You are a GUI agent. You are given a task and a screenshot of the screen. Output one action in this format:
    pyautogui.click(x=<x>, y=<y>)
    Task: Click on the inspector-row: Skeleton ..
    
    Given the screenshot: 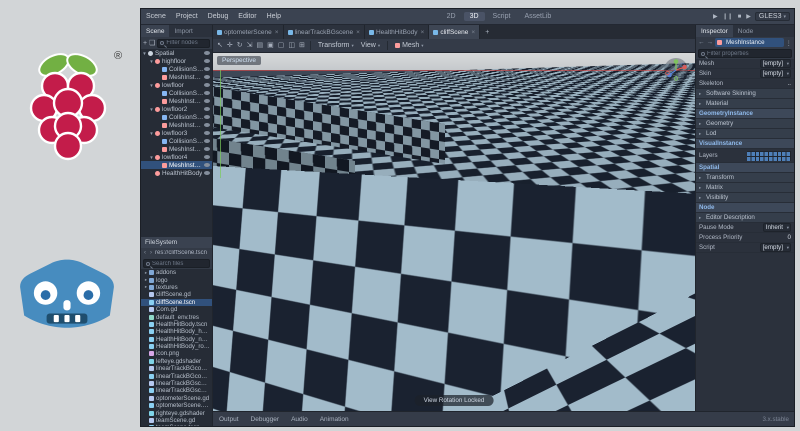 What is the action you would take?
    pyautogui.click(x=745, y=84)
    